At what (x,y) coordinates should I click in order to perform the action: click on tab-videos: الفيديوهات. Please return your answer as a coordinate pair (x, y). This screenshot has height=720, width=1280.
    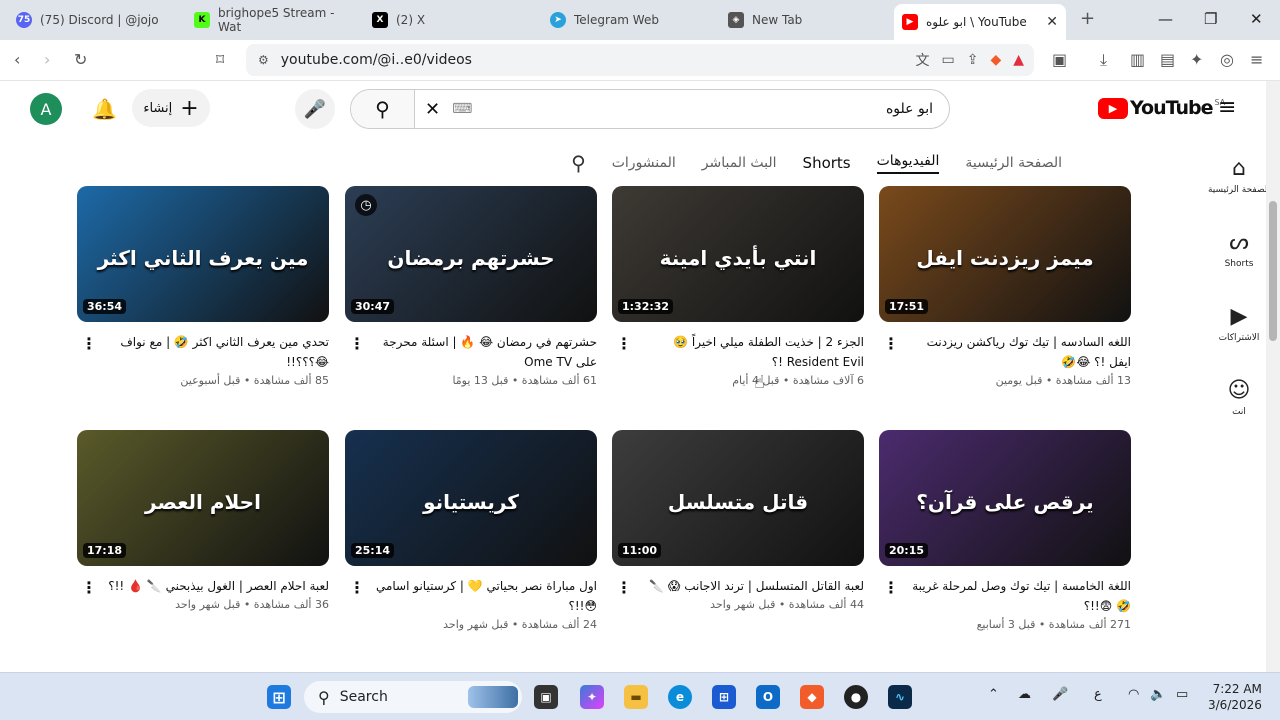
    Looking at the image, I should click on (908, 163).